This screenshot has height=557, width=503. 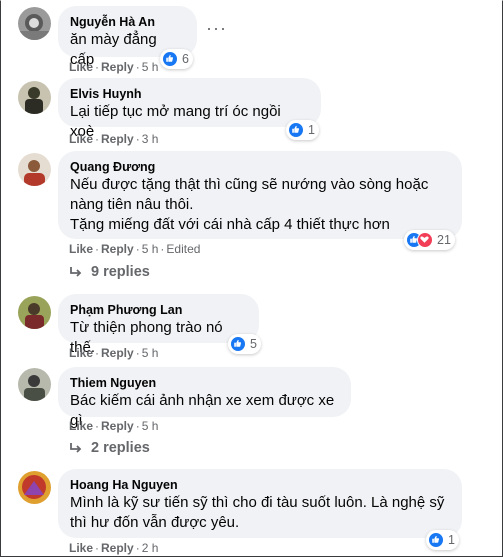 What do you see at coordinates (444, 240) in the screenshot?
I see `reaction-count: 21` at bounding box center [444, 240].